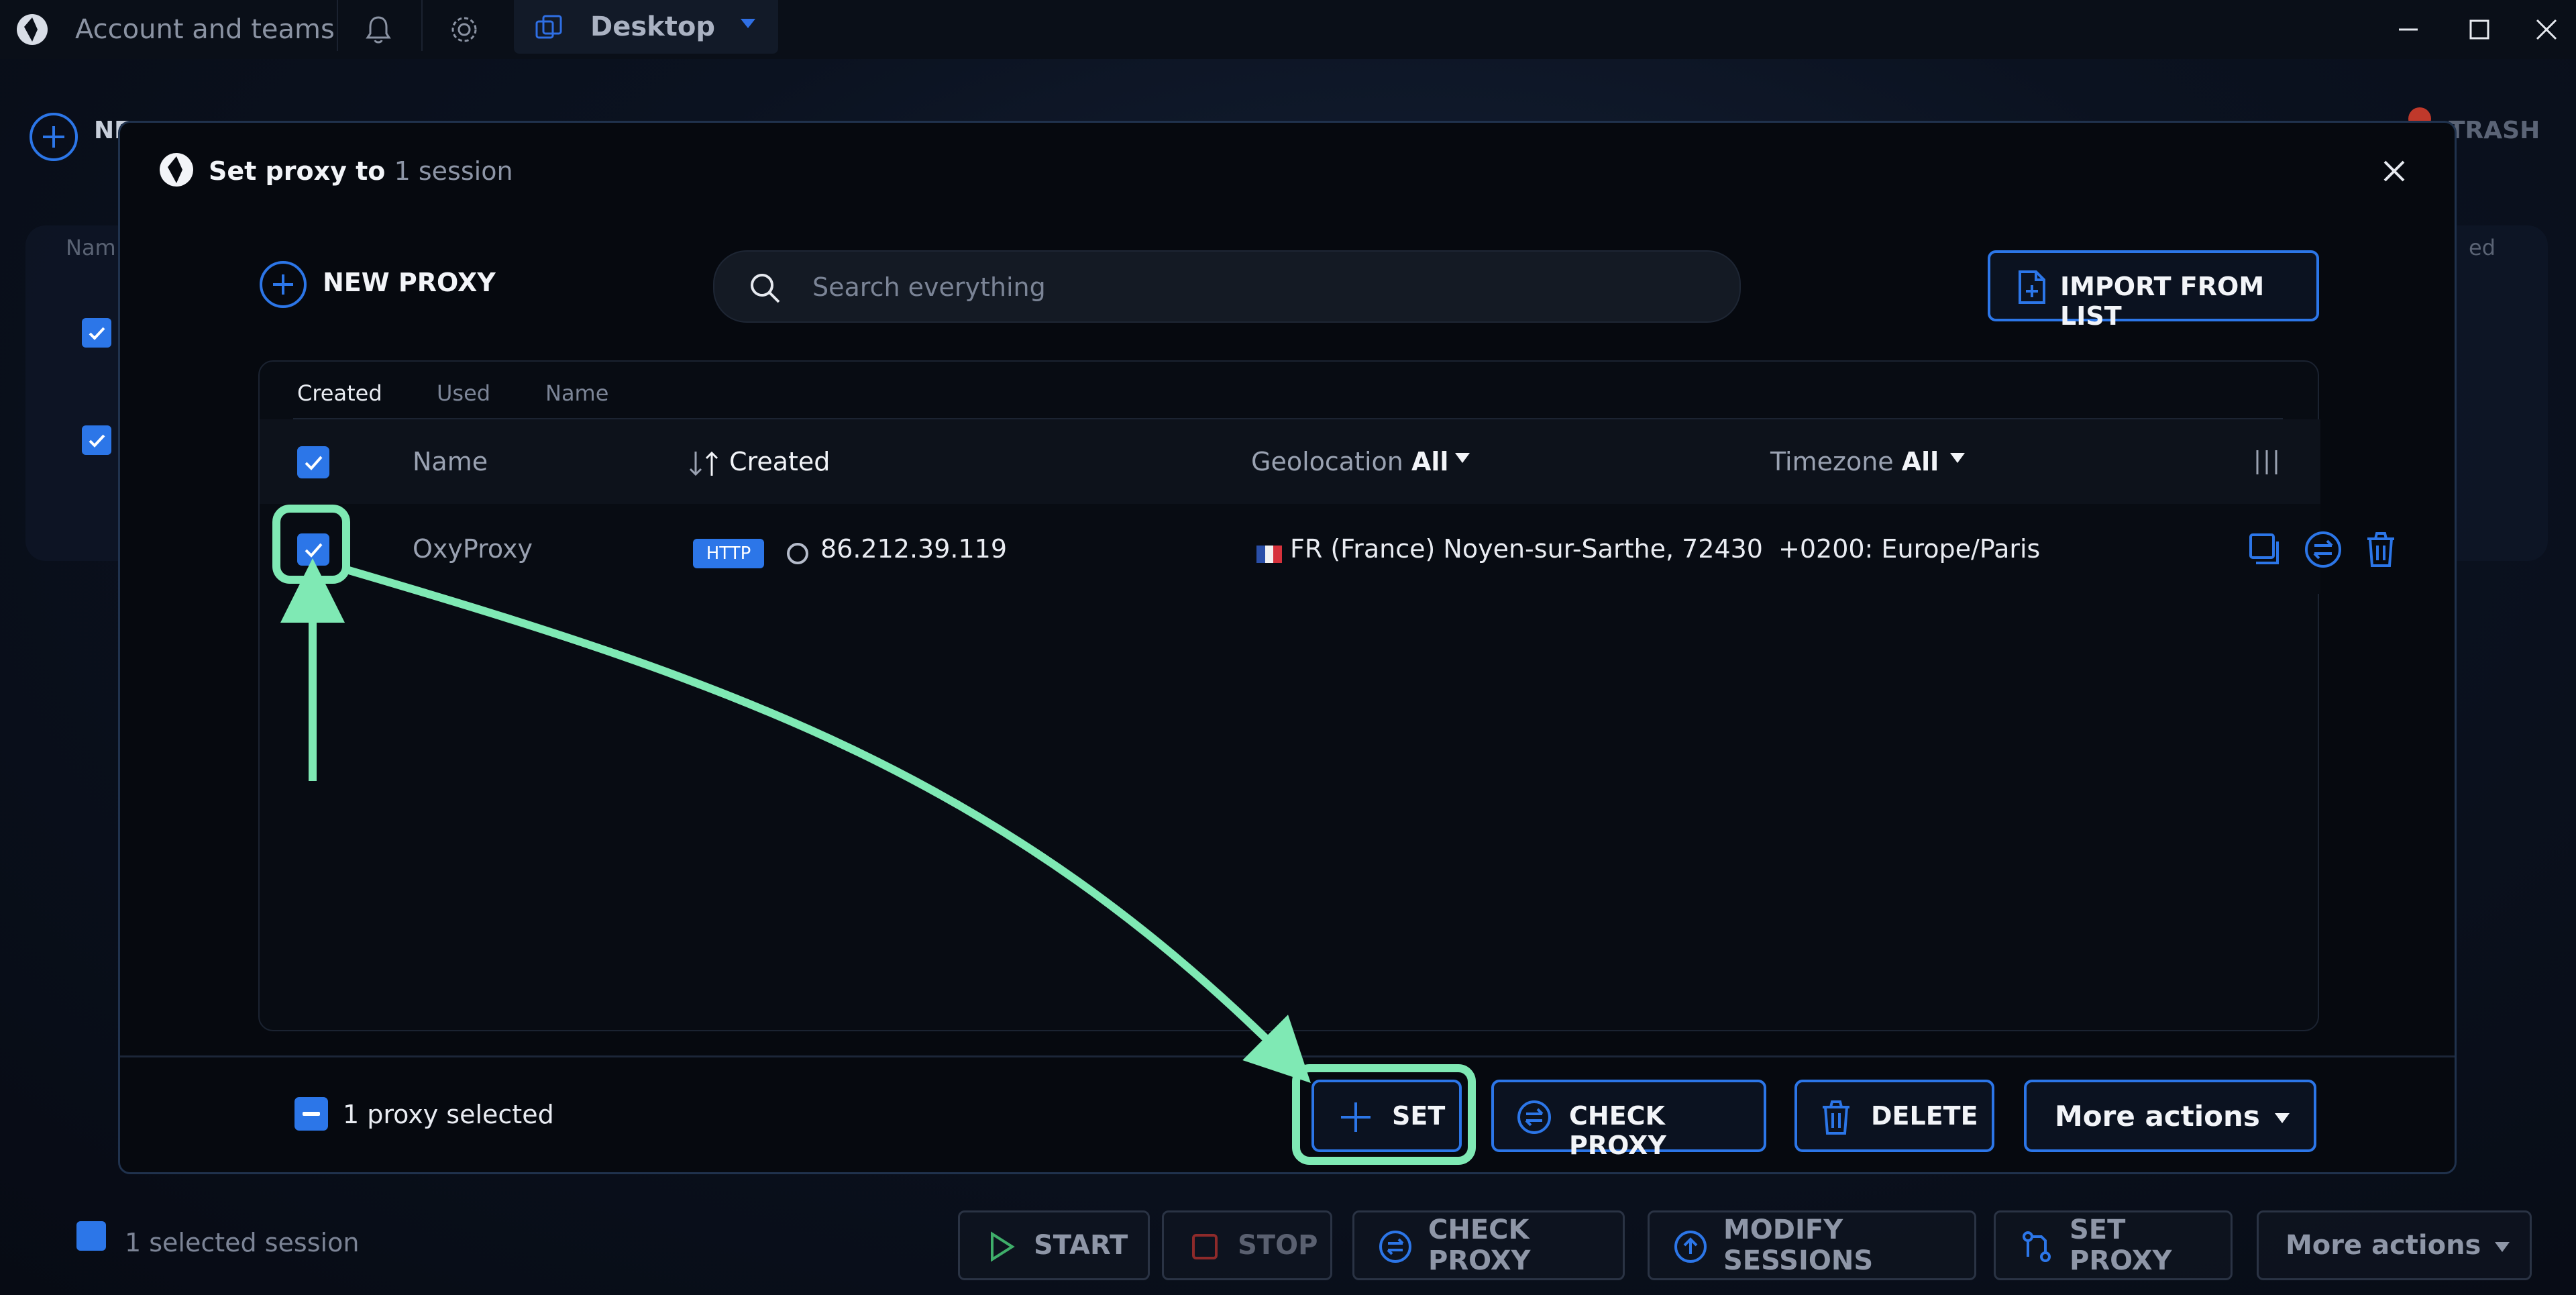 This screenshot has width=2576, height=1295. What do you see at coordinates (2408, 29) in the screenshot?
I see `minimize-icon` at bounding box center [2408, 29].